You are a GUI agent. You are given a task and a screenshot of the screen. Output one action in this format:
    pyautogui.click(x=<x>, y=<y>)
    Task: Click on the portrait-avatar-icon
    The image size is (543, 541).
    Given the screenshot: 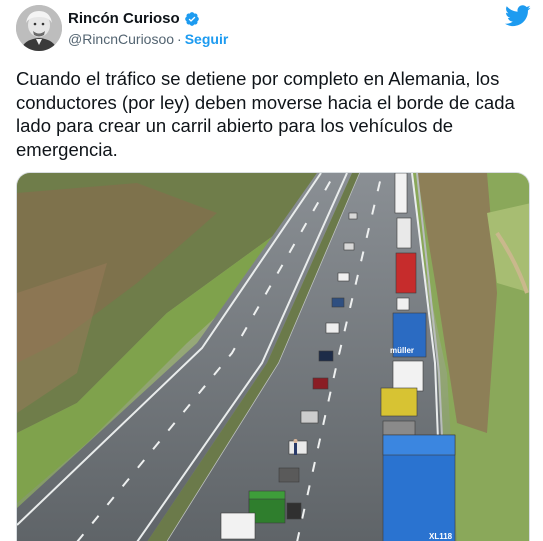 What is the action you would take?
    pyautogui.click(x=39, y=28)
    